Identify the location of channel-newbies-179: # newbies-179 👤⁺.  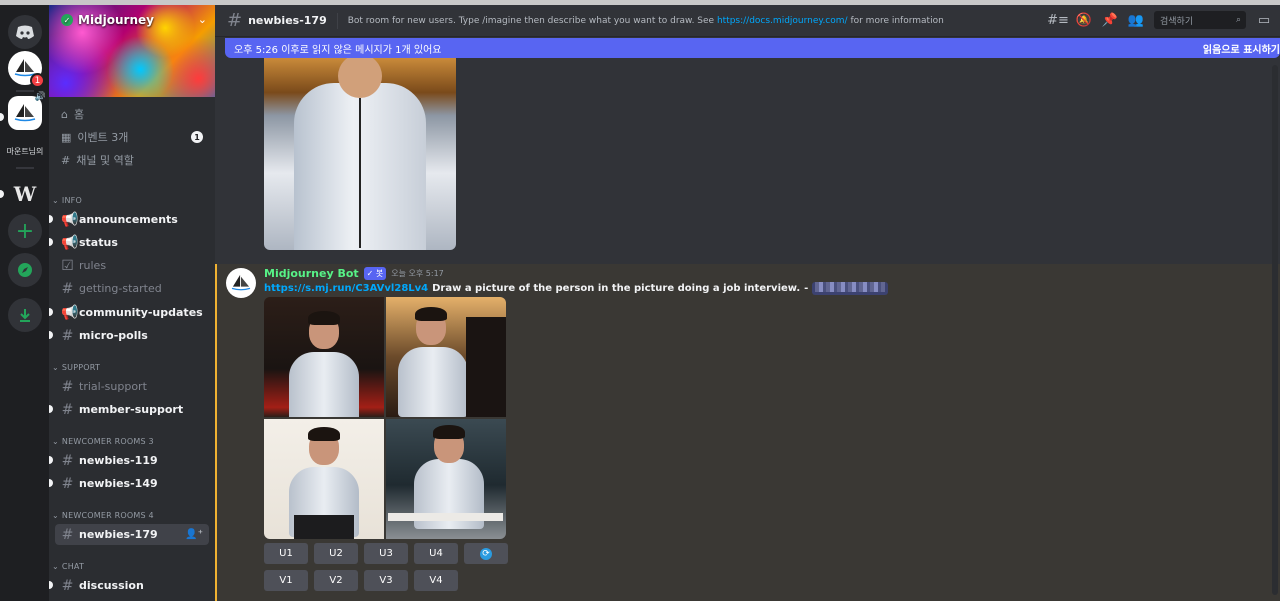
(132, 534).